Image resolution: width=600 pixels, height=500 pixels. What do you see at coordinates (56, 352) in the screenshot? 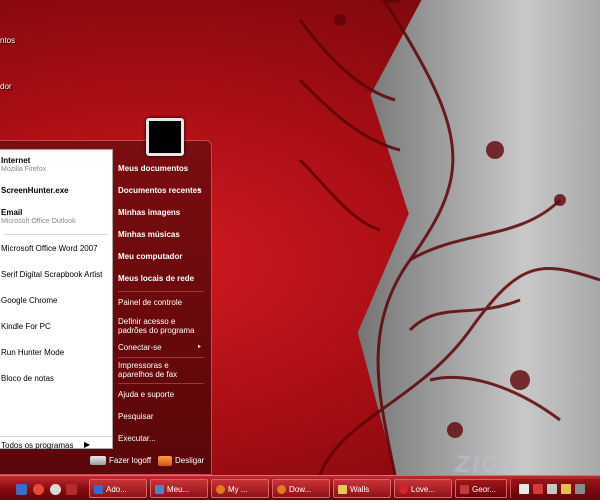
I see `recent-item-runhunter: Run Hunter Mode` at bounding box center [56, 352].